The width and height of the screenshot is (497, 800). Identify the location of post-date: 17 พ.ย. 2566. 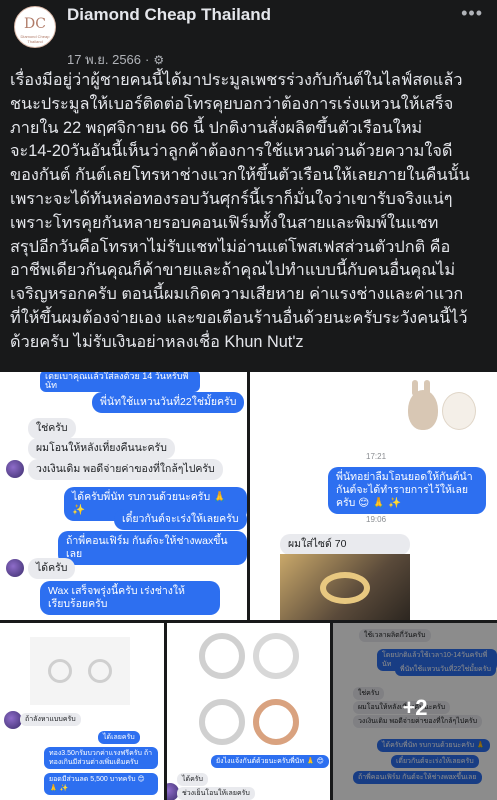
(104, 59).